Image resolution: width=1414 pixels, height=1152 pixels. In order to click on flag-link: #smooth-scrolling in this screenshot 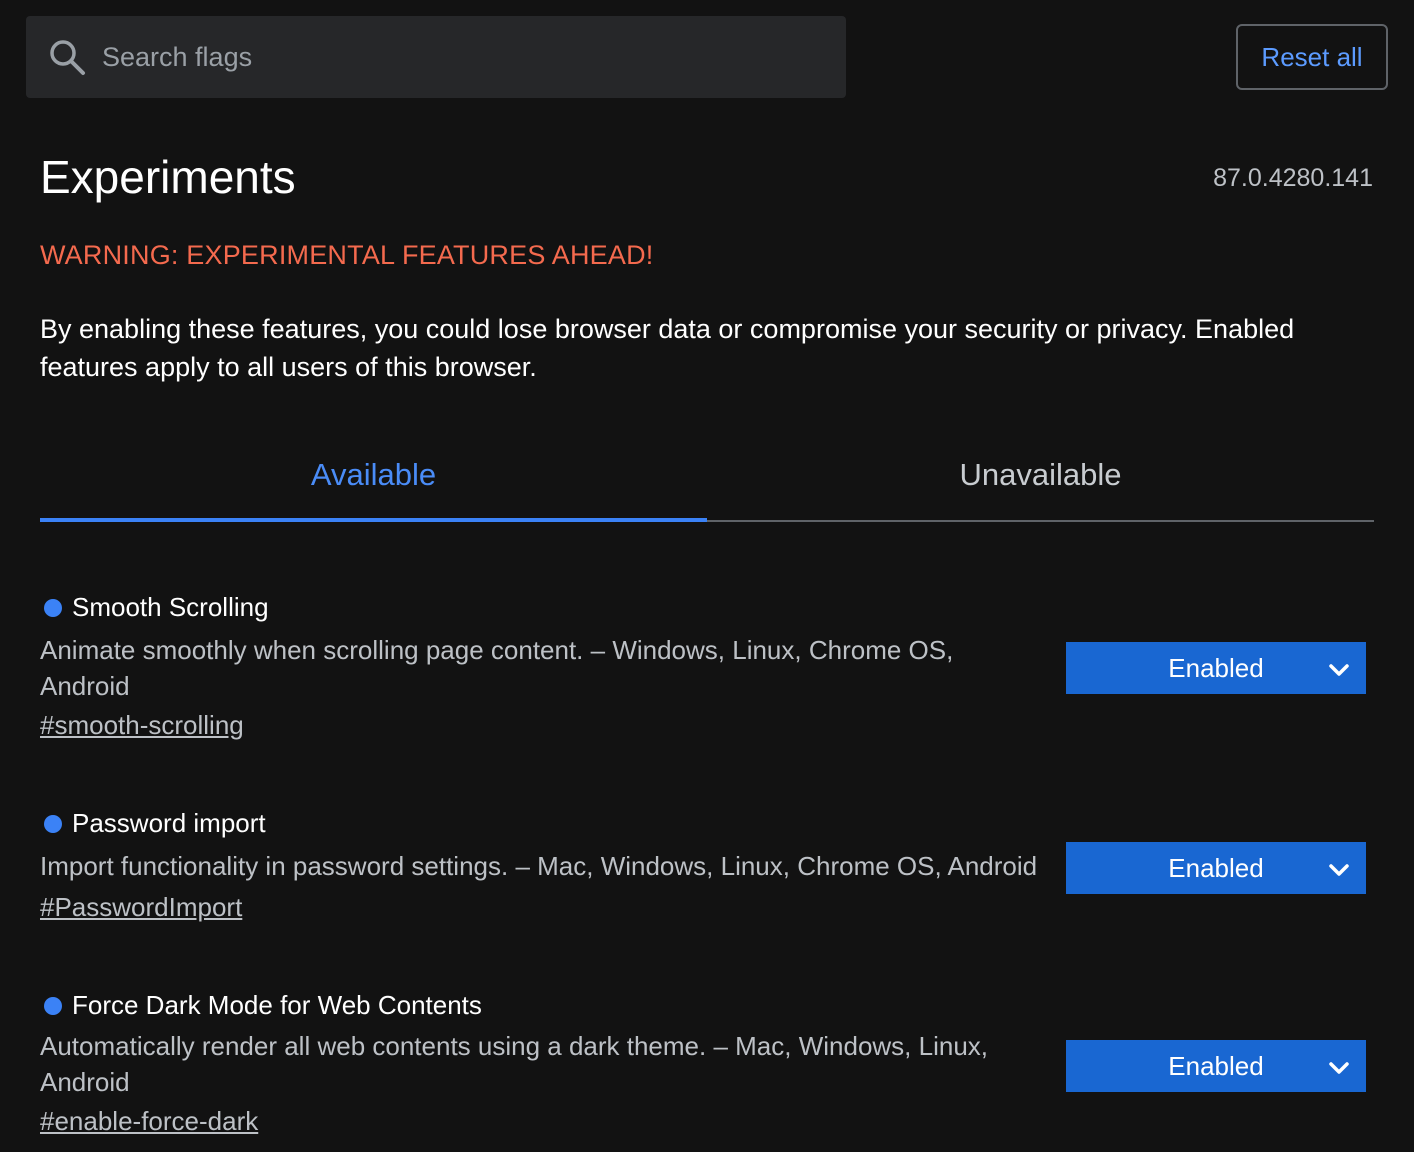, I will do `click(142, 725)`.